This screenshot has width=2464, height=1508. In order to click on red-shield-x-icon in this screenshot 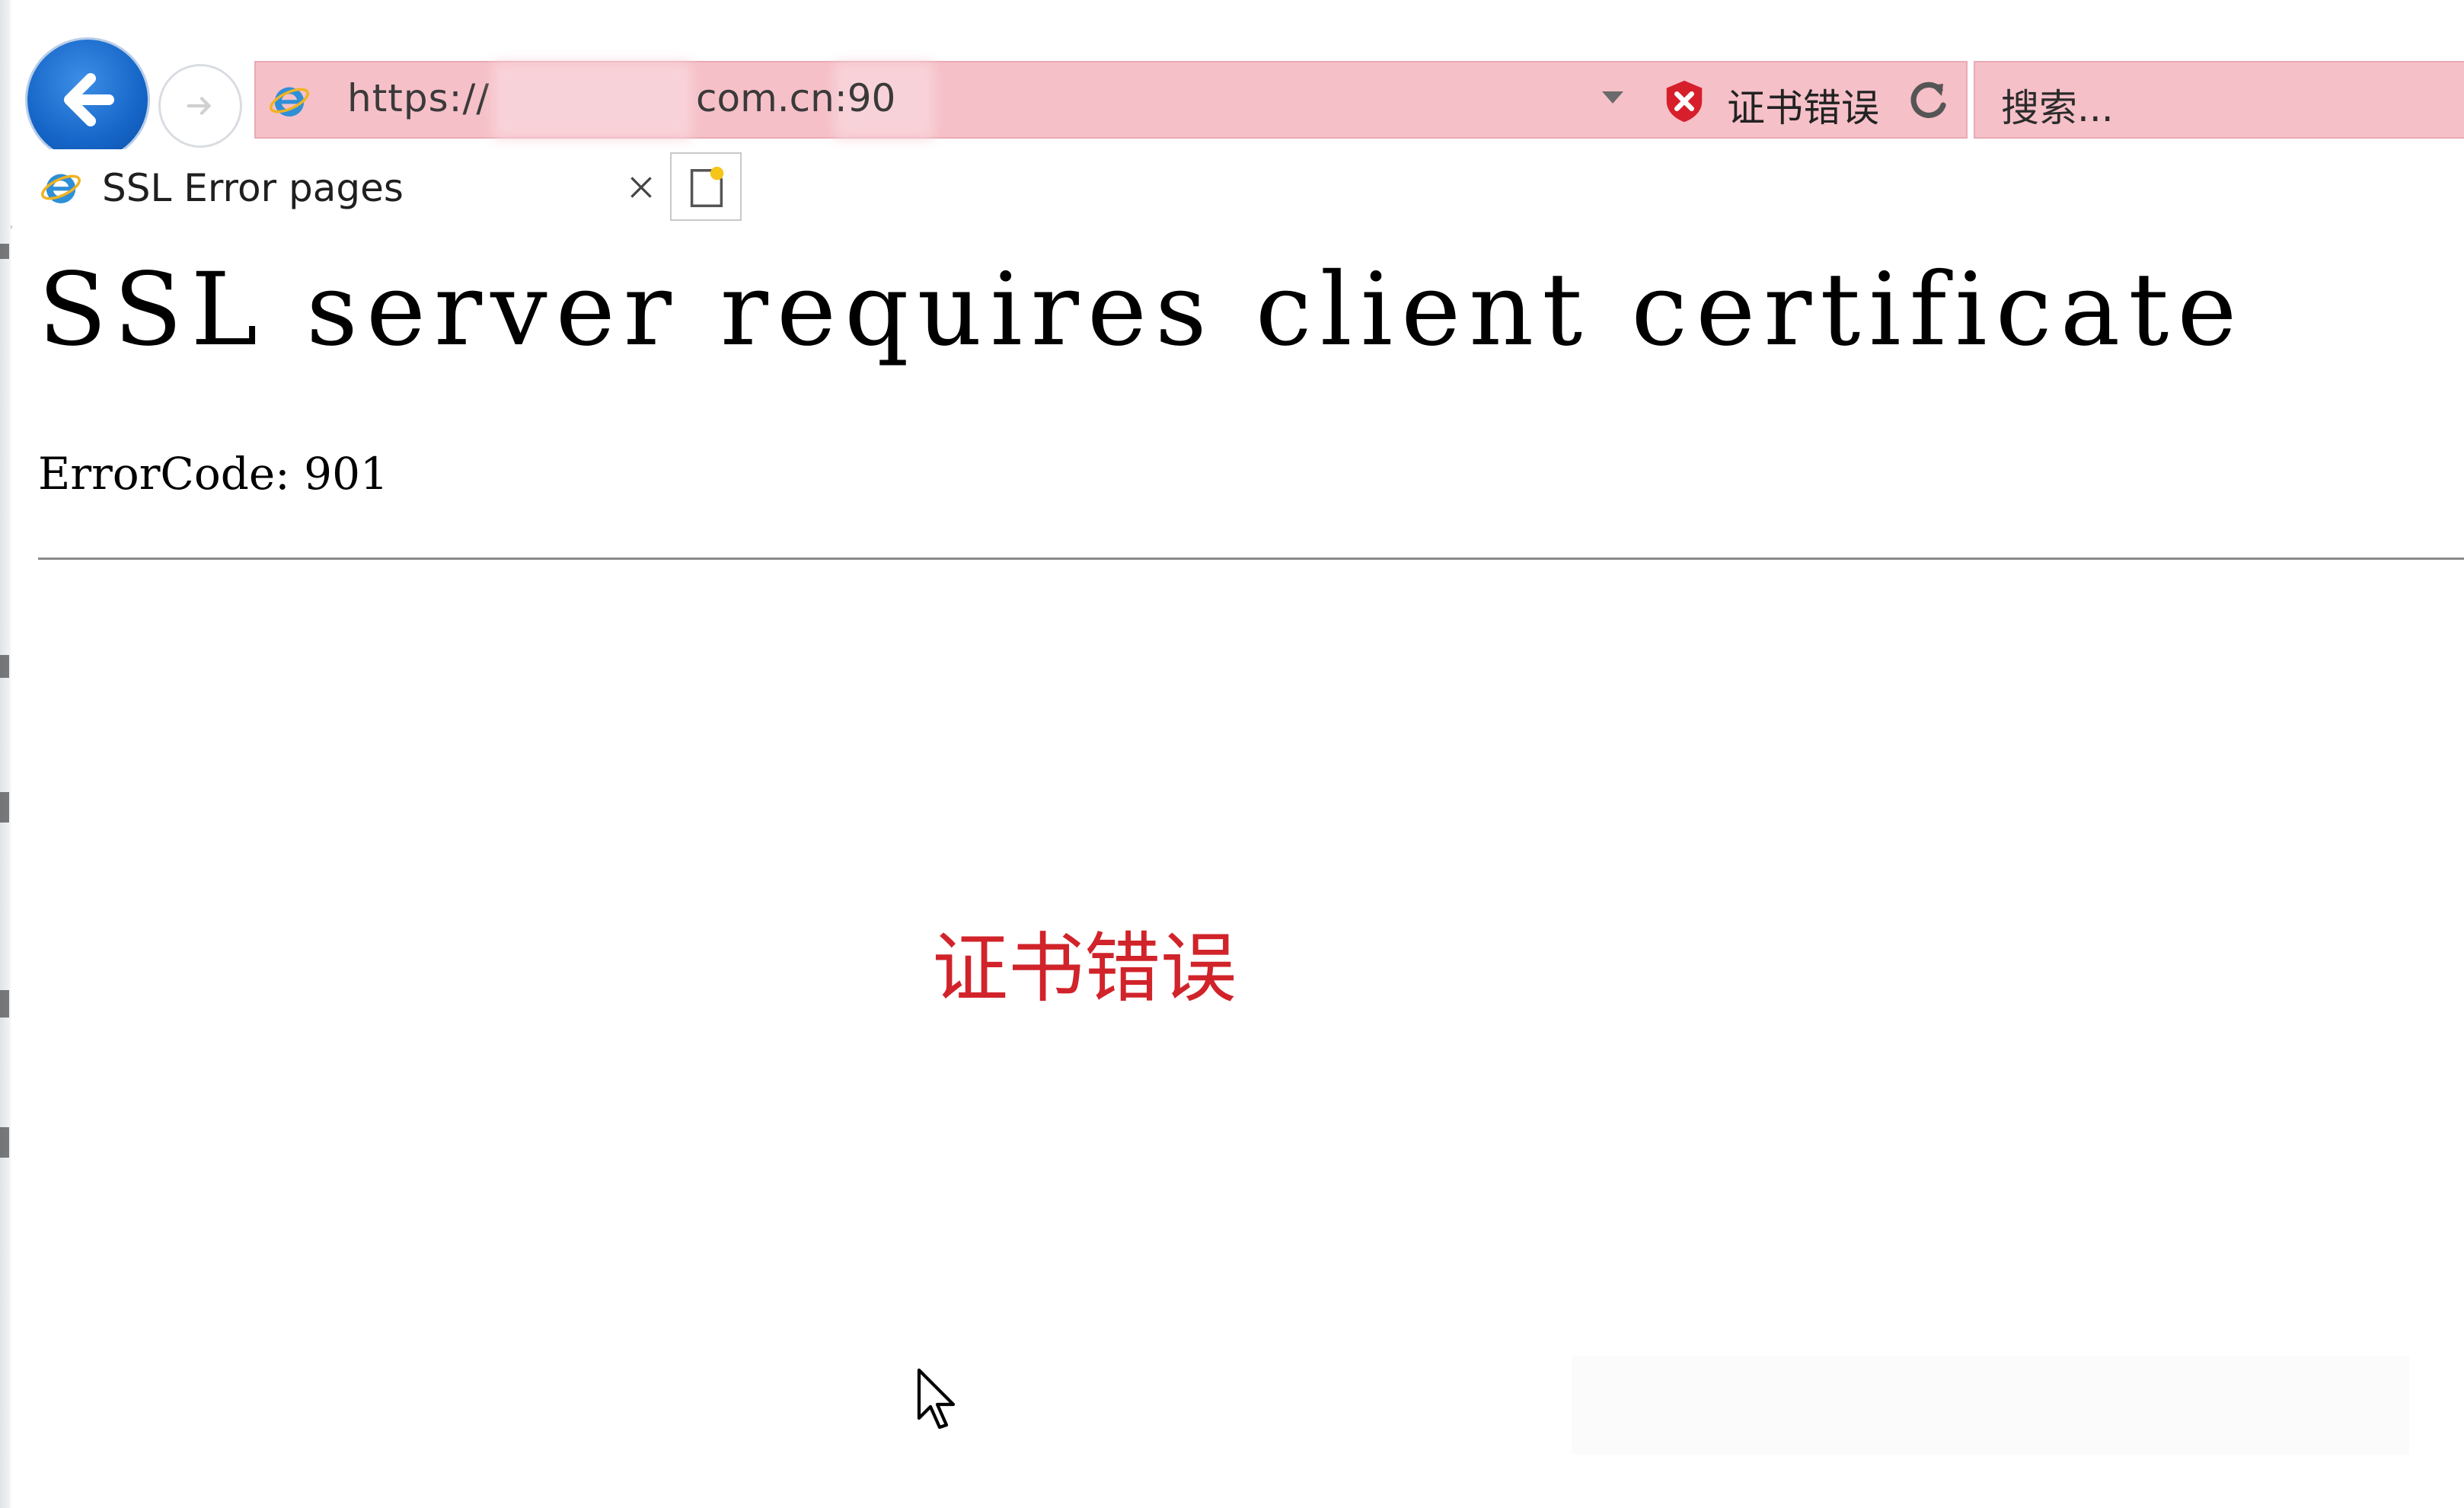, I will do `click(1684, 101)`.